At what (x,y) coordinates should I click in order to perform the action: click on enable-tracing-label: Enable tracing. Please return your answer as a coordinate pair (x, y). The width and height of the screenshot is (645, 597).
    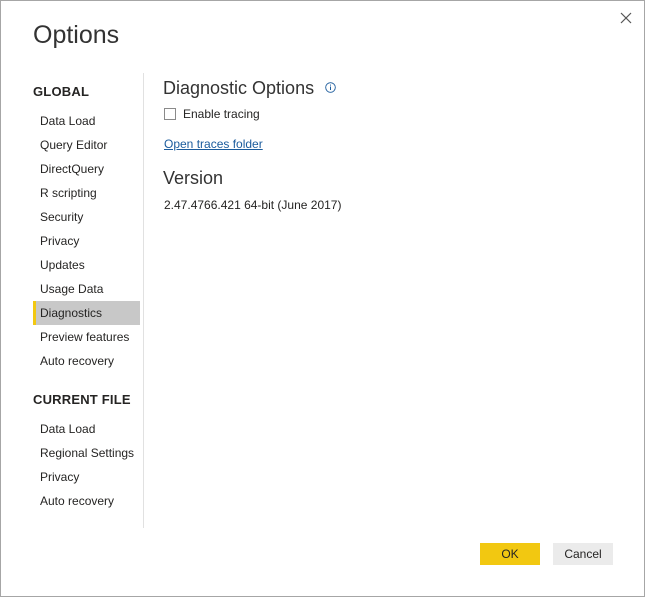
    Looking at the image, I should click on (221, 114).